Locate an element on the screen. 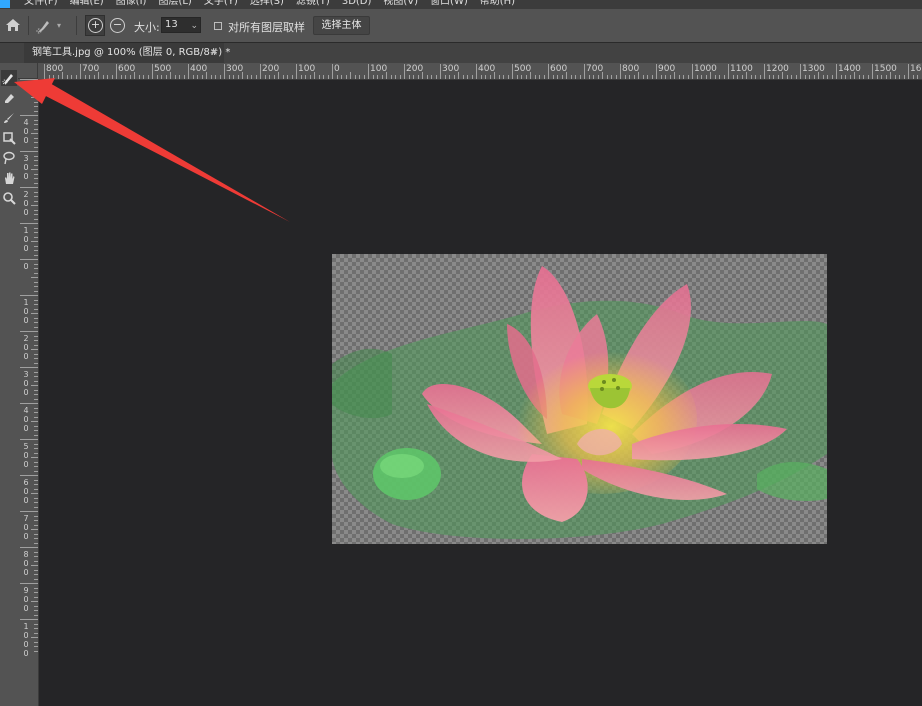 The height and width of the screenshot is (706, 922). quick-selection-tool is located at coordinates (9, 78).